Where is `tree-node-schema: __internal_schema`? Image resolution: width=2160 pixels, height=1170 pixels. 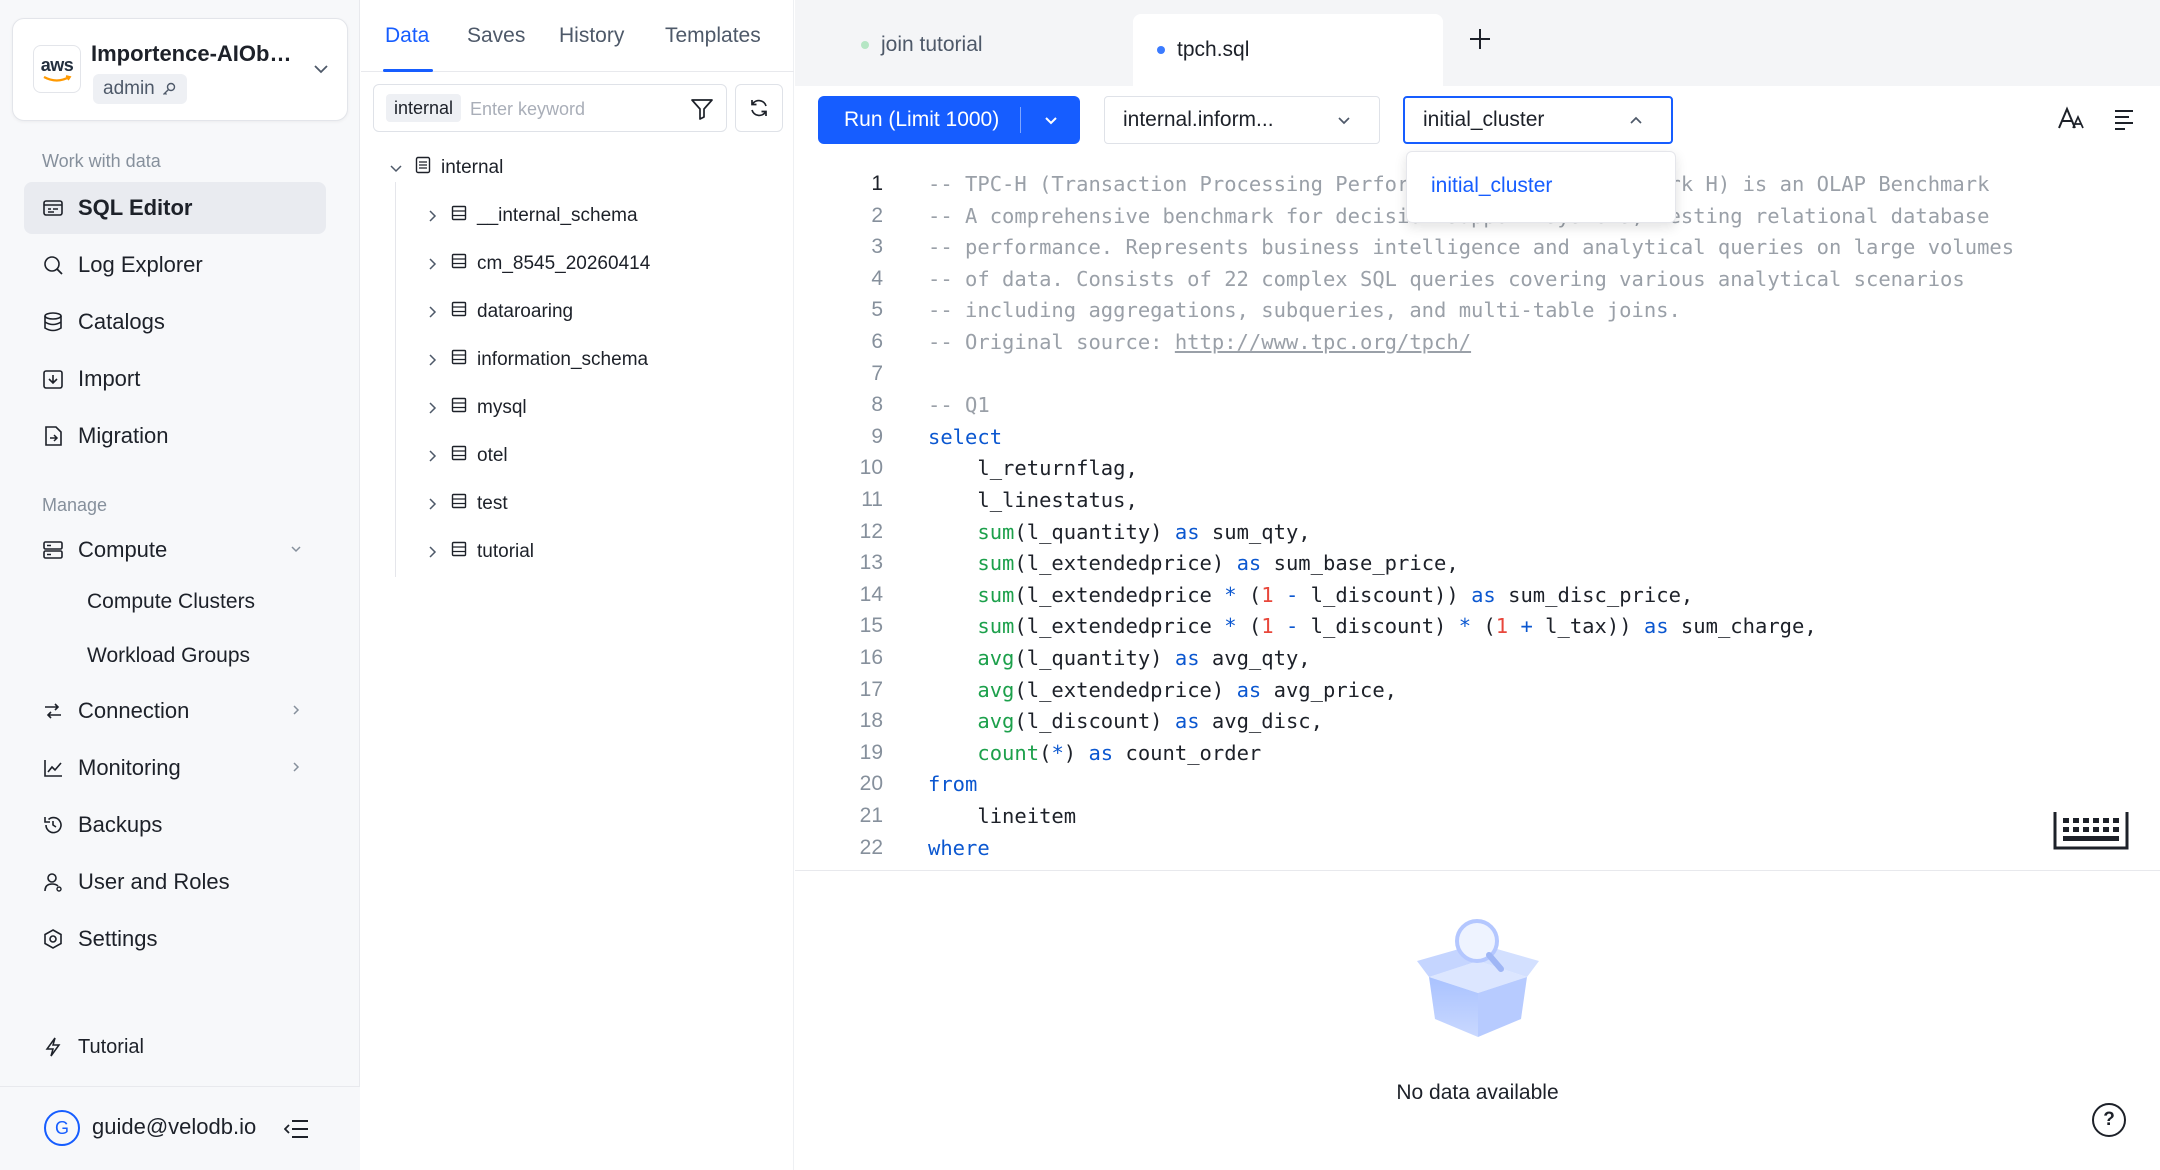
tree-node-schema: __internal_schema is located at coordinates (530, 216).